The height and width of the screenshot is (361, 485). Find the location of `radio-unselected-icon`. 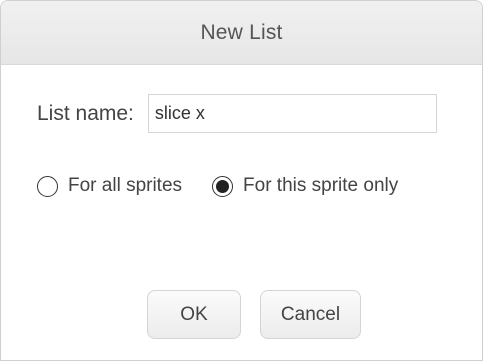

radio-unselected-icon is located at coordinates (47, 186).